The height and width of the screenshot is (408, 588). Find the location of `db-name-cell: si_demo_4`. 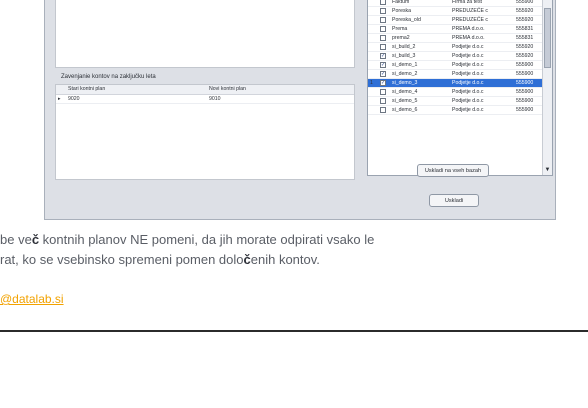

db-name-cell: si_demo_4 is located at coordinates (405, 92).